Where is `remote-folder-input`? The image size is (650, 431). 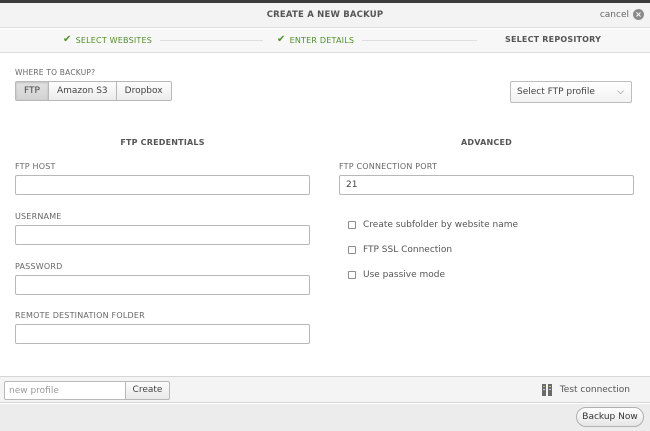
remote-folder-input is located at coordinates (162, 334).